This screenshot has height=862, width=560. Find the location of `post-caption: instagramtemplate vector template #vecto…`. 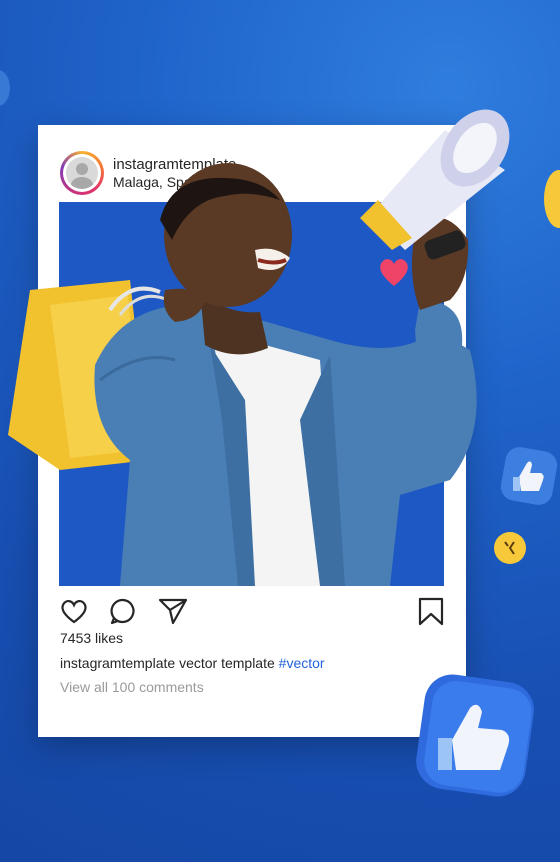

post-caption: instagramtemplate vector template #vecto… is located at coordinates (192, 663).